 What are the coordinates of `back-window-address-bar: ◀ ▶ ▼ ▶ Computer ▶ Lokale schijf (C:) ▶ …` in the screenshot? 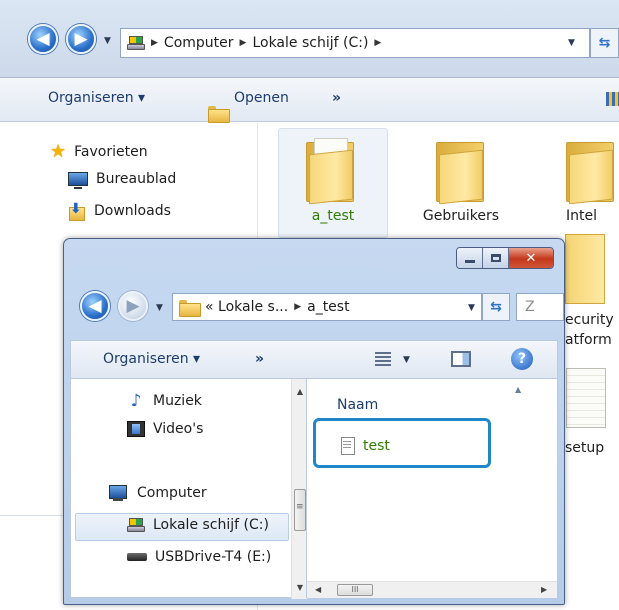 It's located at (309, 39).